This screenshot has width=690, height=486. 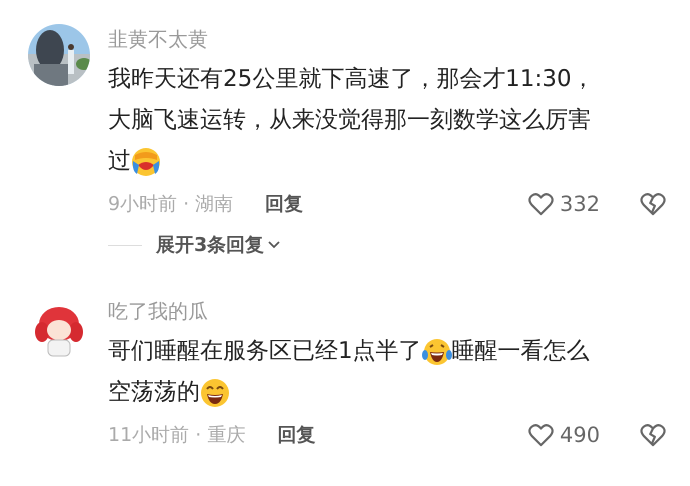 I want to click on comment-text: 睡醒一看怎么, so click(x=521, y=351).